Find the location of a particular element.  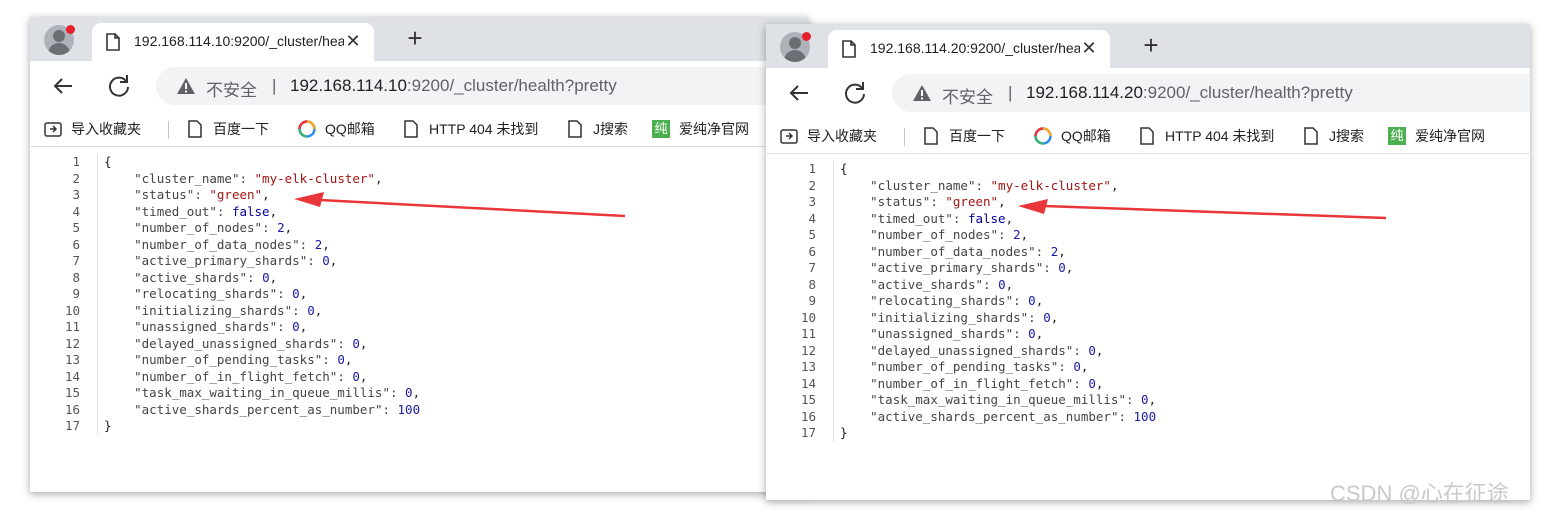

line-number: 12 is located at coordinates (808, 350).